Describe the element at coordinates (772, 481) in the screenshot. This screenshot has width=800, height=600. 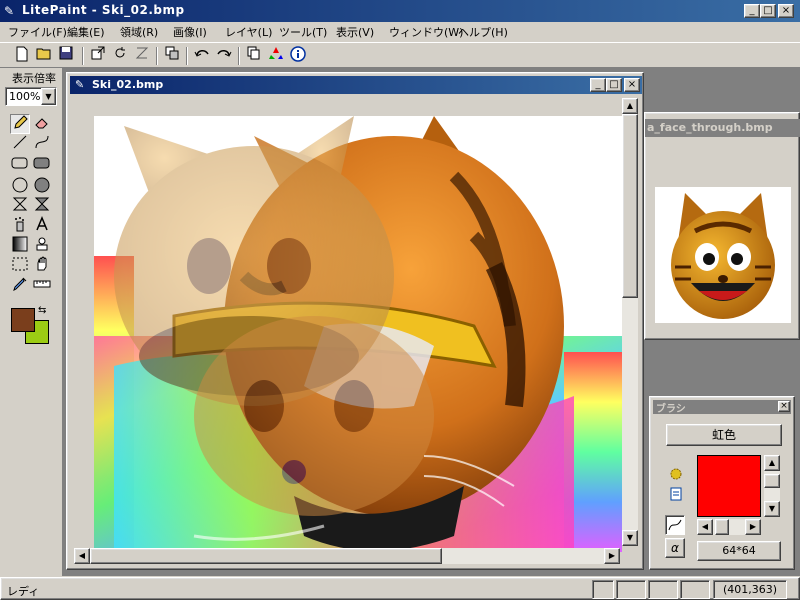
I see `brush-vertical-slider-thumb` at that location.